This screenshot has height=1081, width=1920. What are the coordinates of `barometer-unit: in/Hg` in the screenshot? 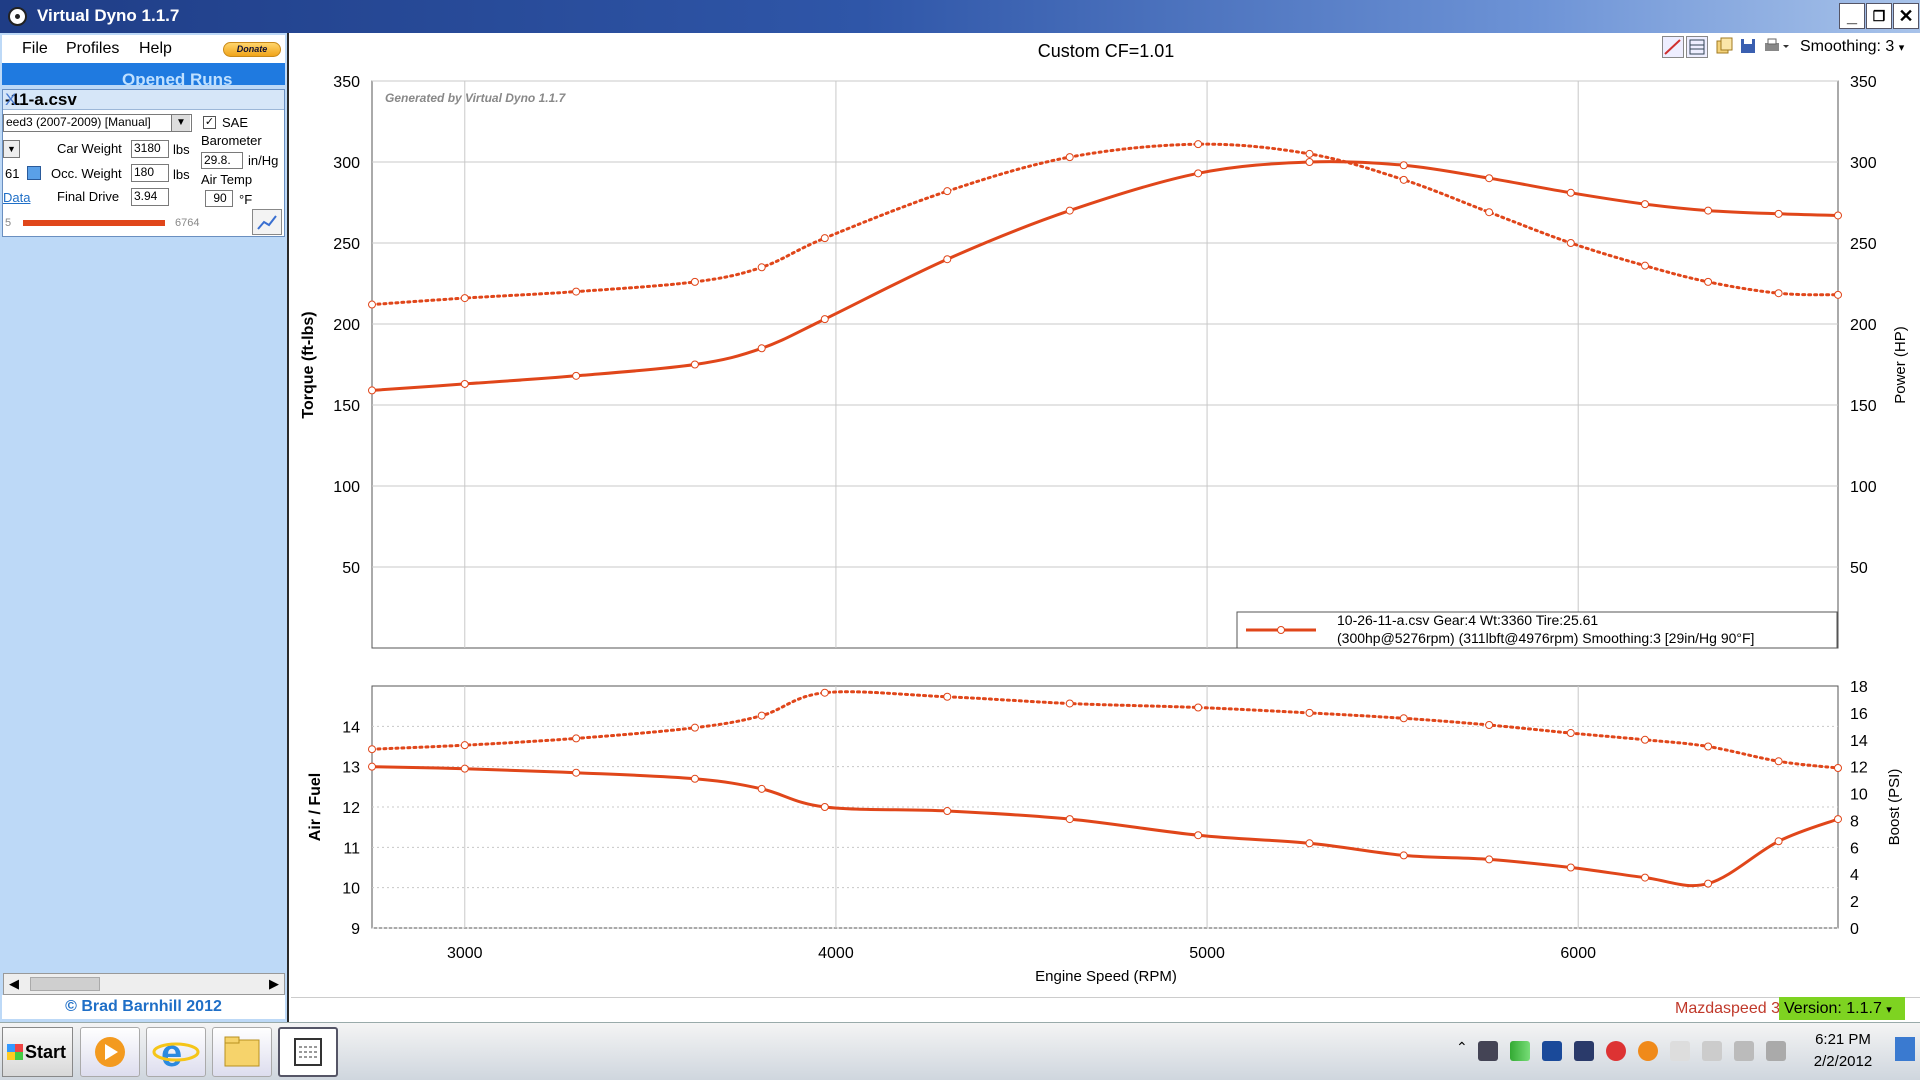 It's located at (263, 160).